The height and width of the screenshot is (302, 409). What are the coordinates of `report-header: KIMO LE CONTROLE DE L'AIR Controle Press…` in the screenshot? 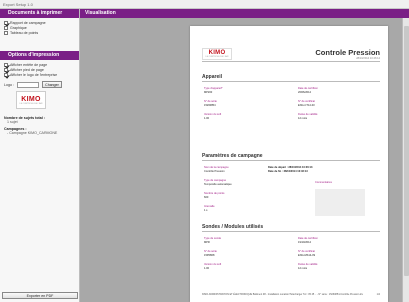 It's located at (291, 55).